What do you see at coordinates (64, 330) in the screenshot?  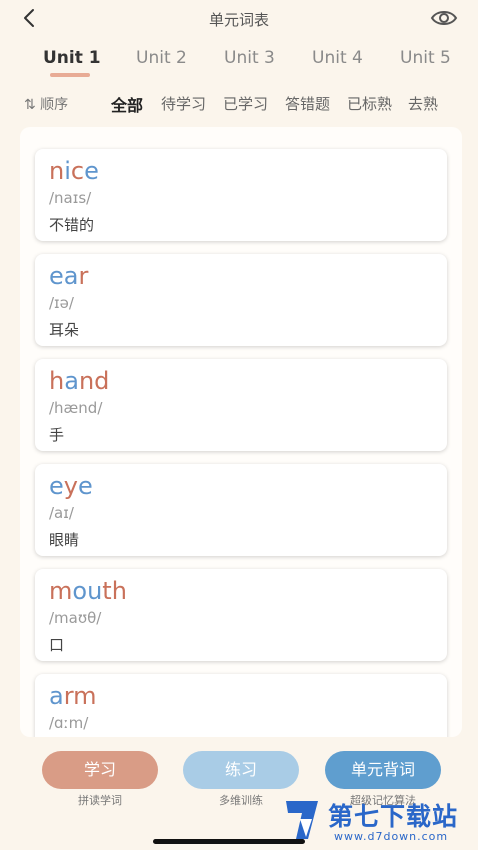 I see `word-meaning: 耳朵` at bounding box center [64, 330].